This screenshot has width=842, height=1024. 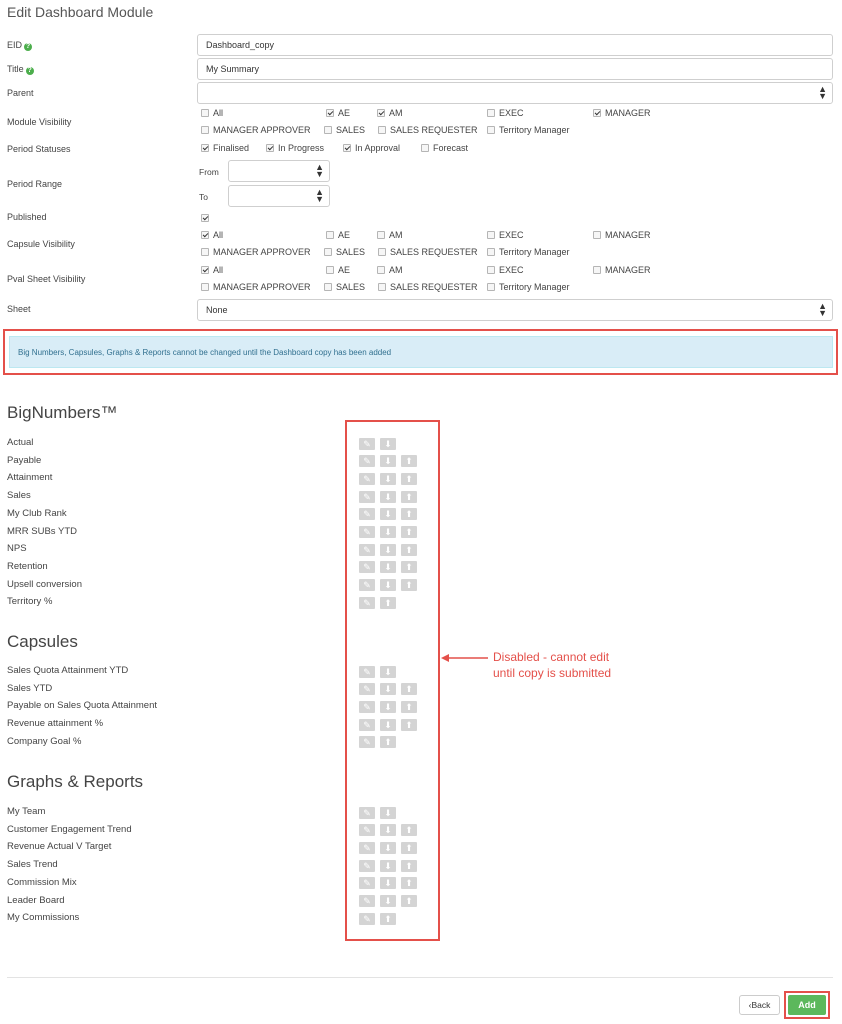 What do you see at coordinates (46, 279) in the screenshot?
I see `pval-sheet-visibility-label: Pval Sheet Visibility` at bounding box center [46, 279].